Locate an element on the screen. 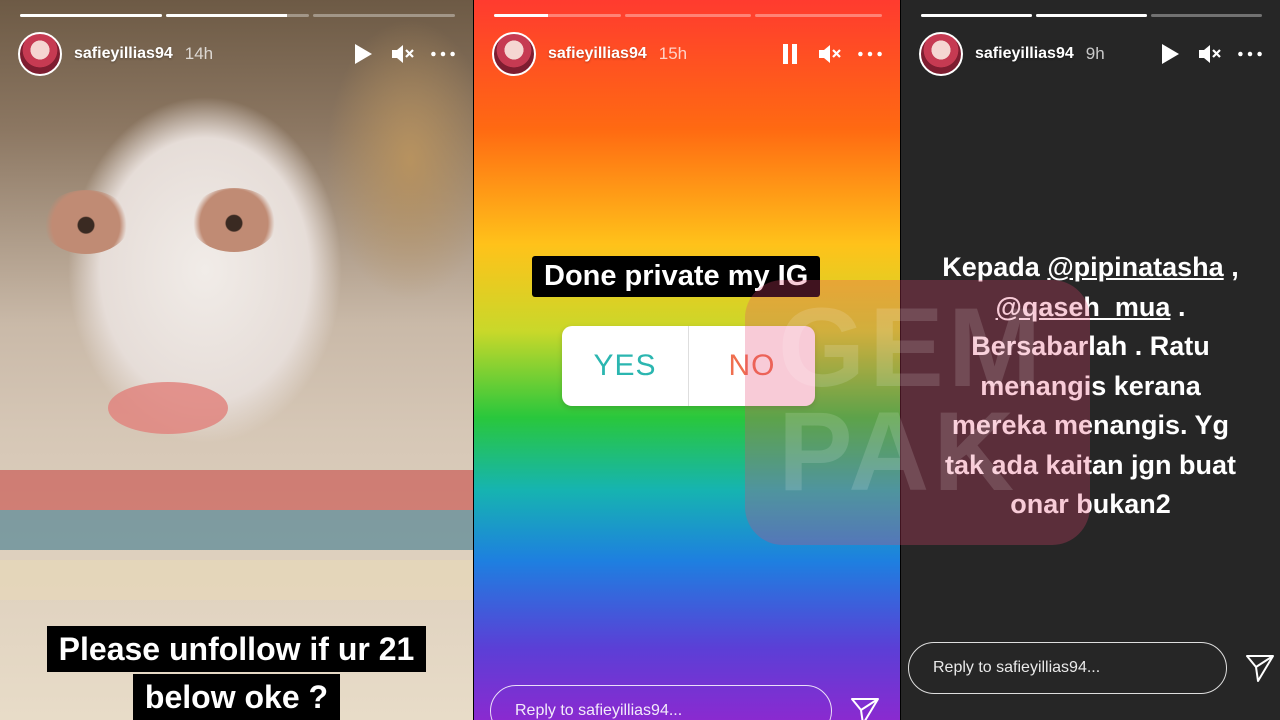 The width and height of the screenshot is (1280, 720). message-text: , is located at coordinates (1231, 267).